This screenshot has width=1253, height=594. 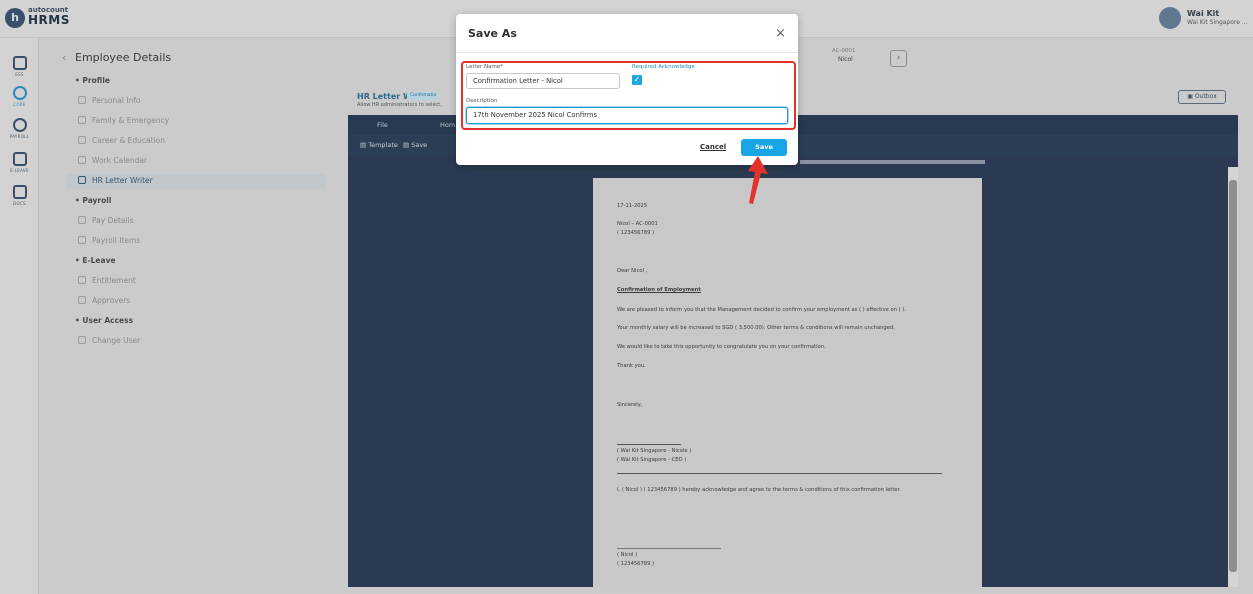 What do you see at coordinates (1233, 376) in the screenshot?
I see `scrollbar-thumb` at bounding box center [1233, 376].